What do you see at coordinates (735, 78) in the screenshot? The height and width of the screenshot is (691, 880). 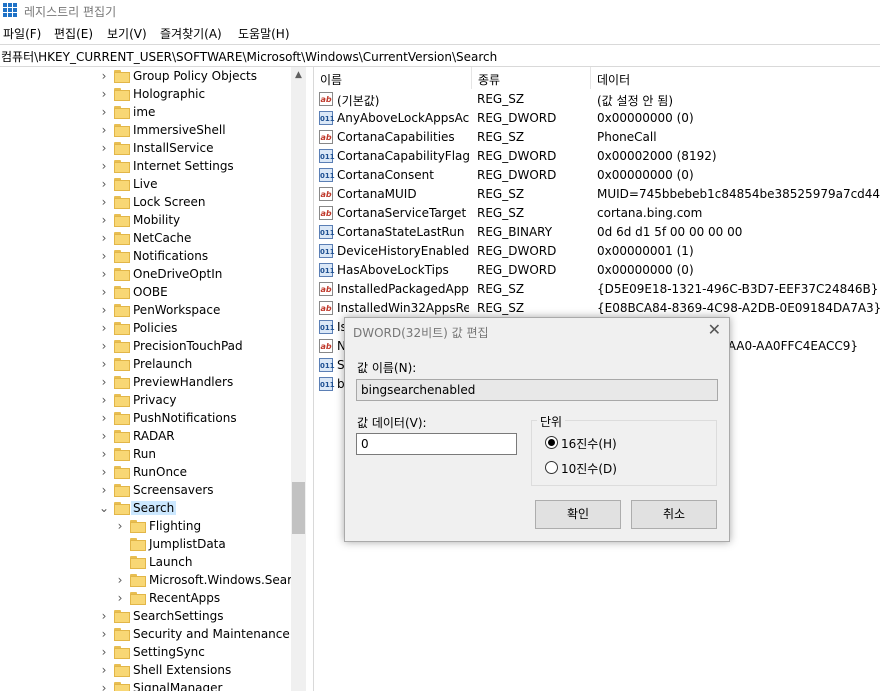 I see `column-header-data: 데이터` at bounding box center [735, 78].